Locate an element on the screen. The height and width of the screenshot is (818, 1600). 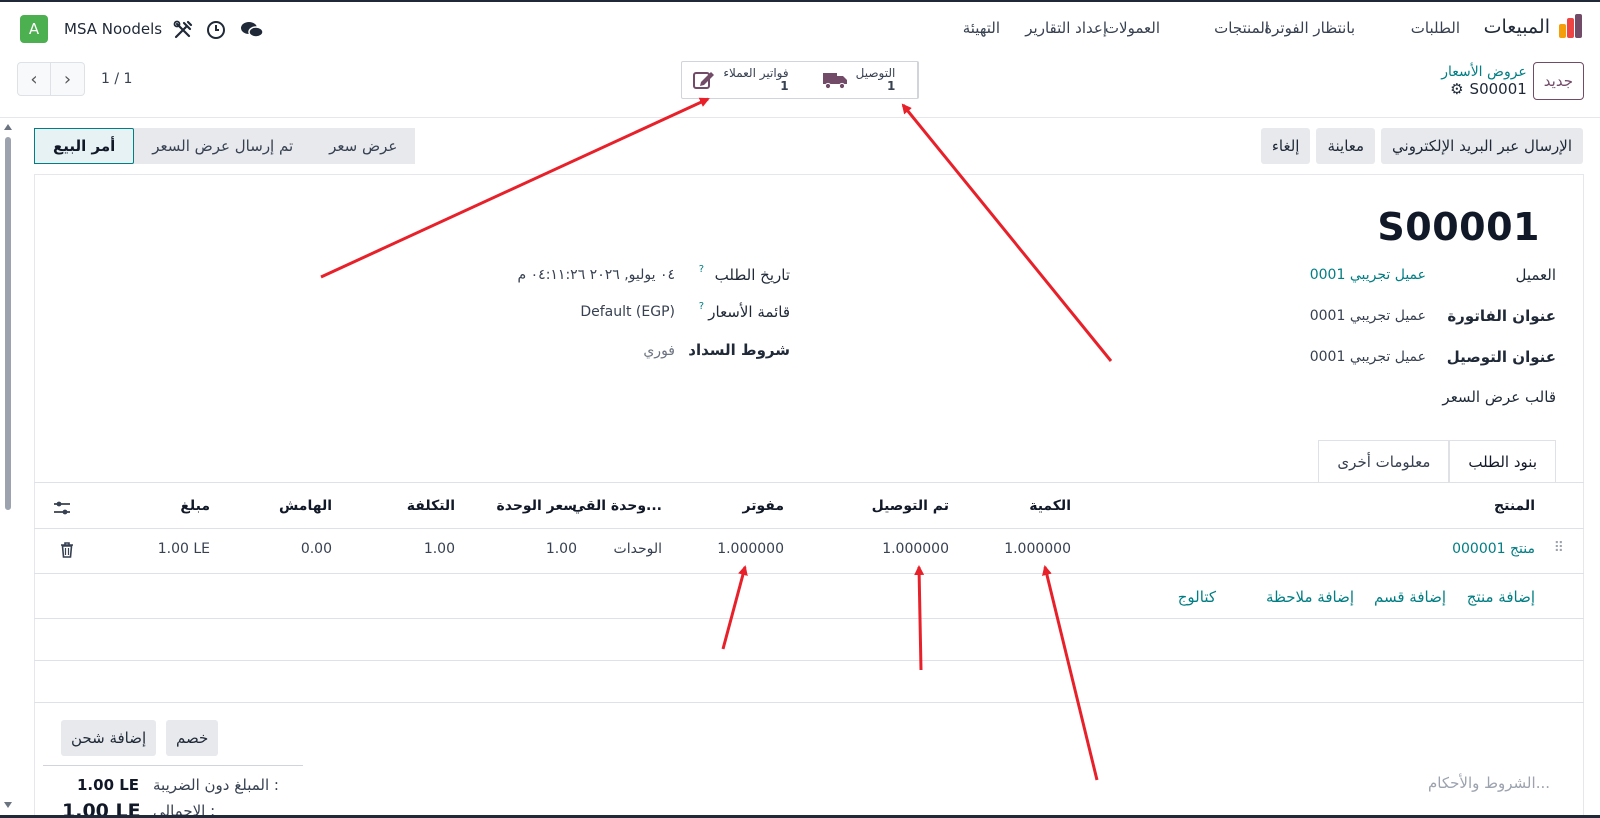
invoice-address-field: عميل تجريبي 0001 is located at coordinates (1368, 316).